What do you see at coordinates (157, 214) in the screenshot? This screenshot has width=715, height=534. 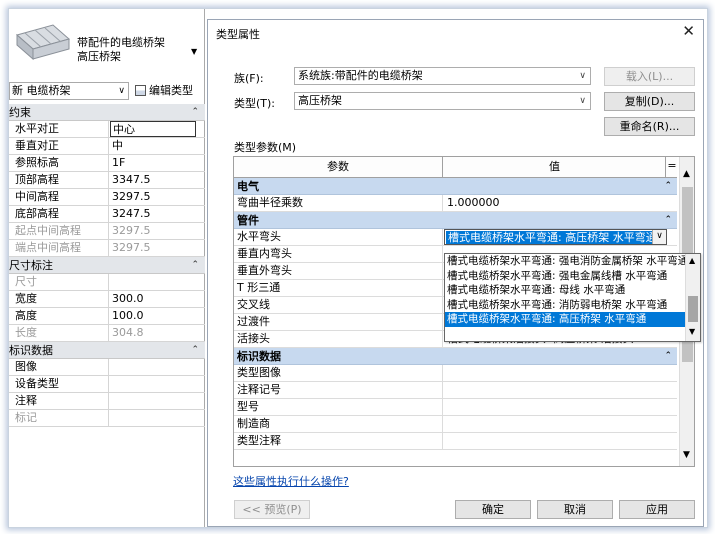 I see `property-value: 3247.5` at bounding box center [157, 214].